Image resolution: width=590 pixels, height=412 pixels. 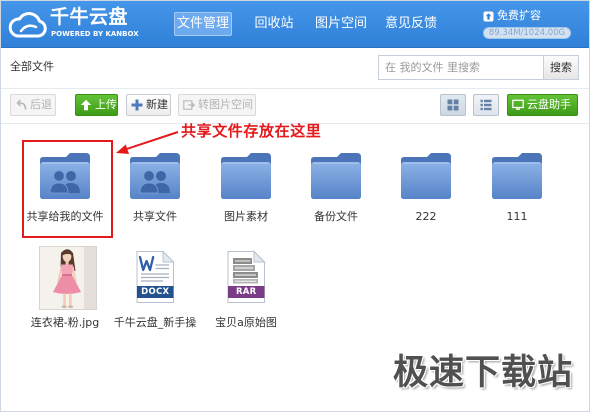 What do you see at coordinates (106, 104) in the screenshot?
I see `upload-label: 上传` at bounding box center [106, 104].